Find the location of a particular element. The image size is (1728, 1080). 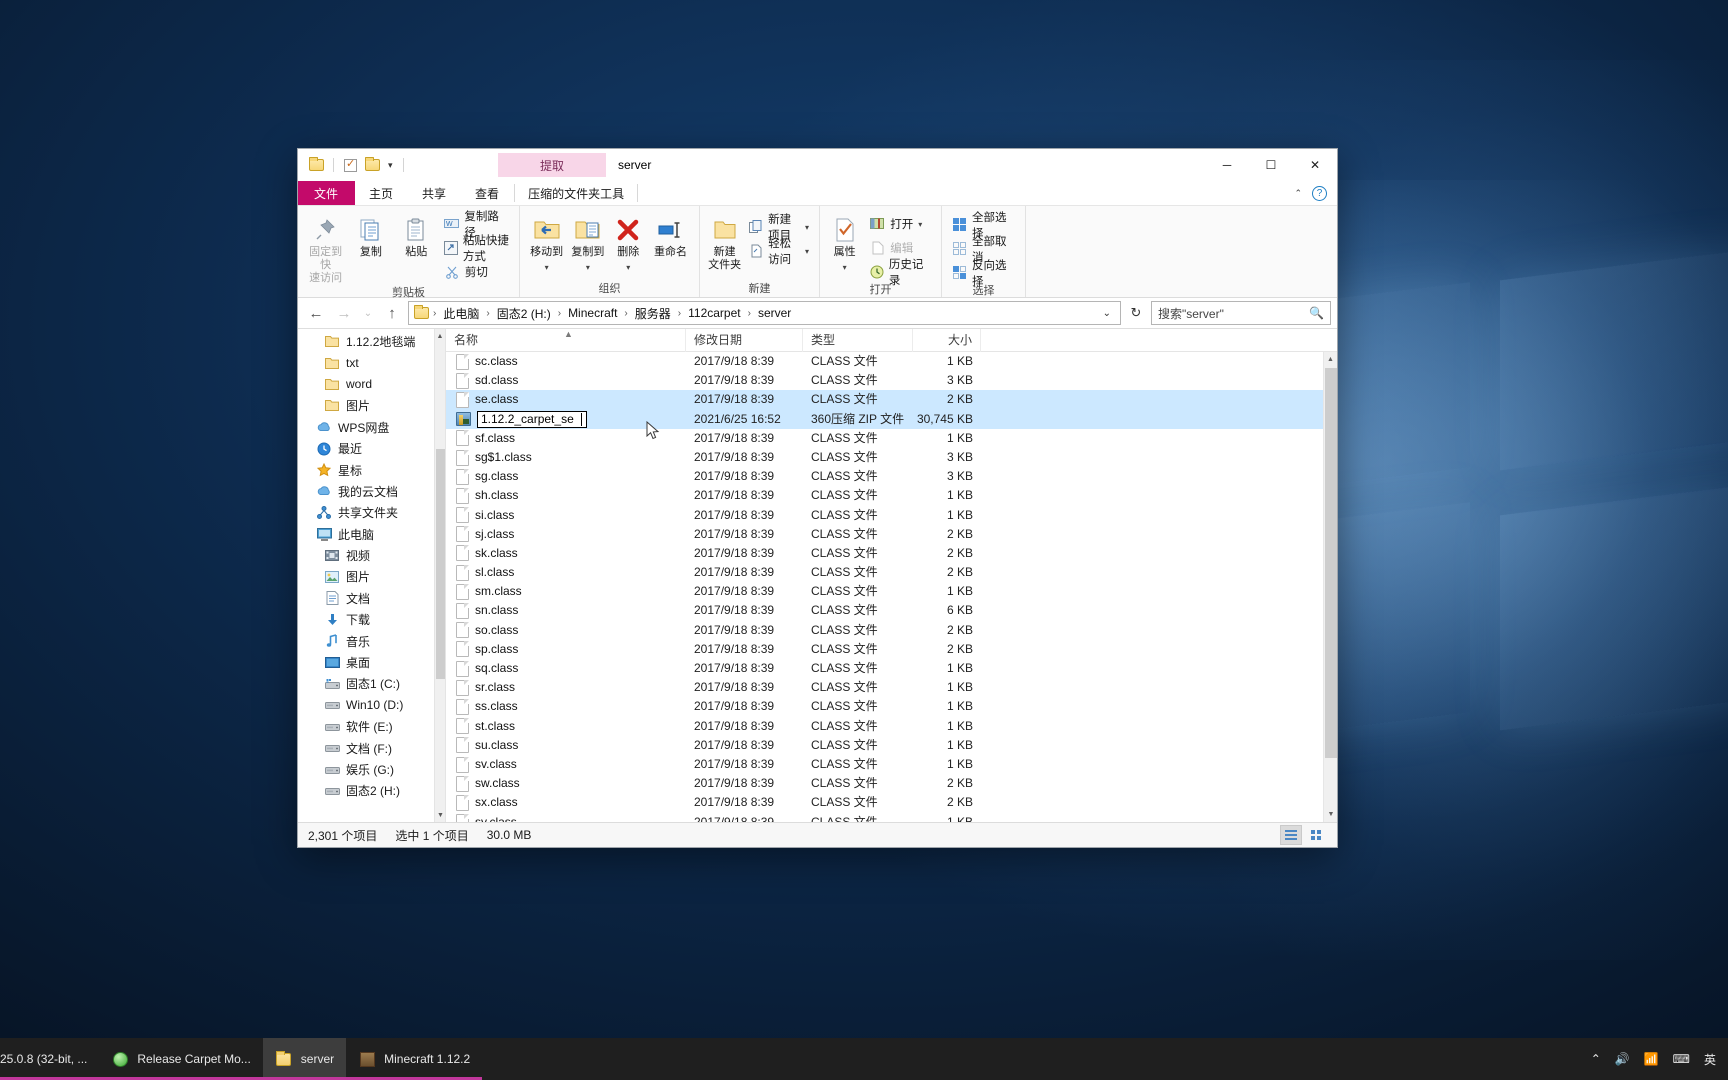

table-row: so.class 2017/9/18 8:39 CLASS 文件 2 KB is located at coordinates (891, 630).